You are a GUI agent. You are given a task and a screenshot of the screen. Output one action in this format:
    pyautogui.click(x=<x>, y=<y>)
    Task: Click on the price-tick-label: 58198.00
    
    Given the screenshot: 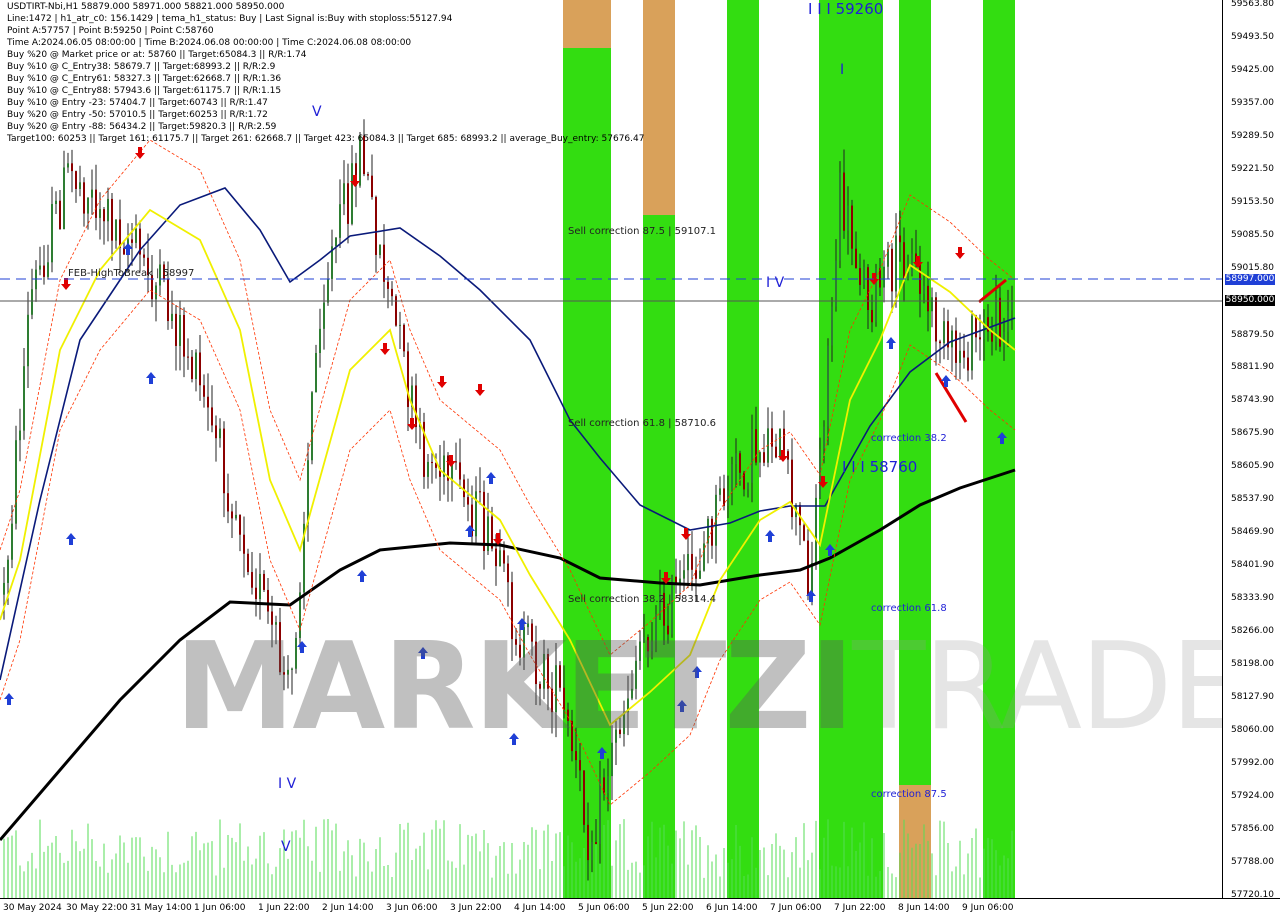 What is the action you would take?
    pyautogui.click(x=1252, y=664)
    